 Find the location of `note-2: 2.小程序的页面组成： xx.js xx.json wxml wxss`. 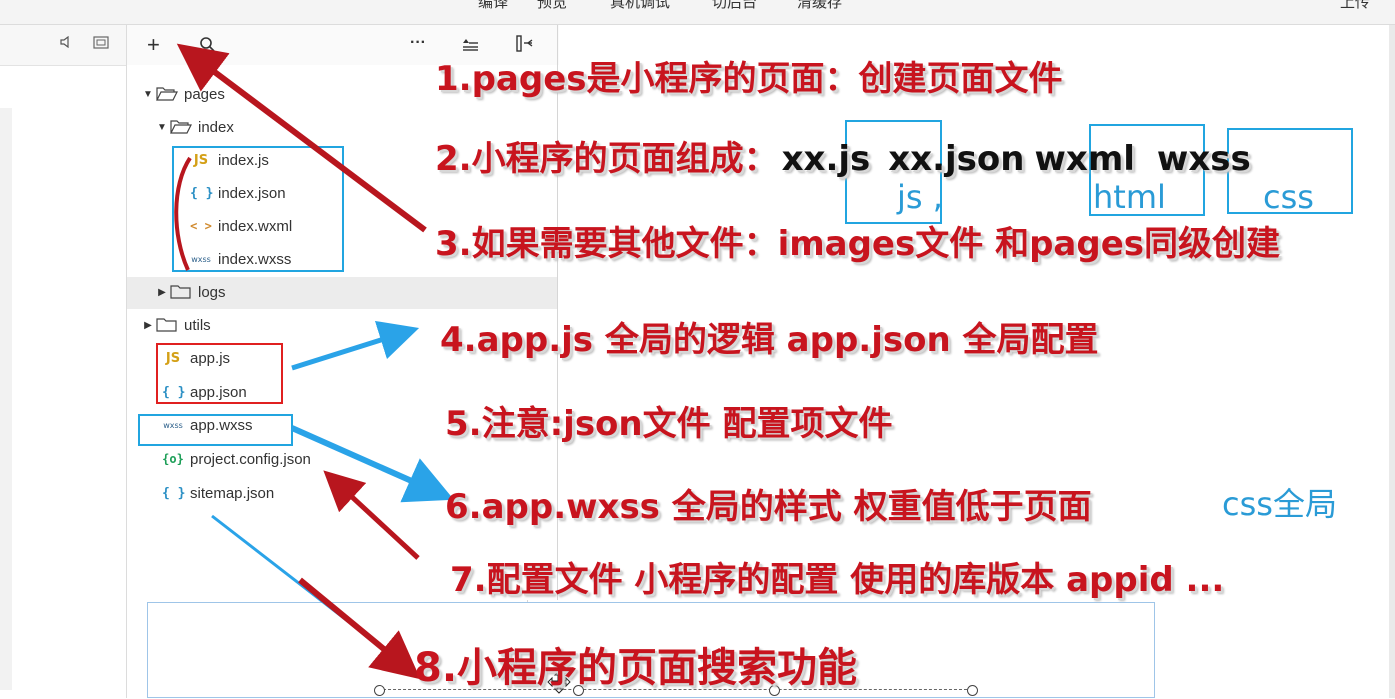

note-2: 2.小程序的页面组成： xx.js xx.json wxml wxss is located at coordinates (843, 155).